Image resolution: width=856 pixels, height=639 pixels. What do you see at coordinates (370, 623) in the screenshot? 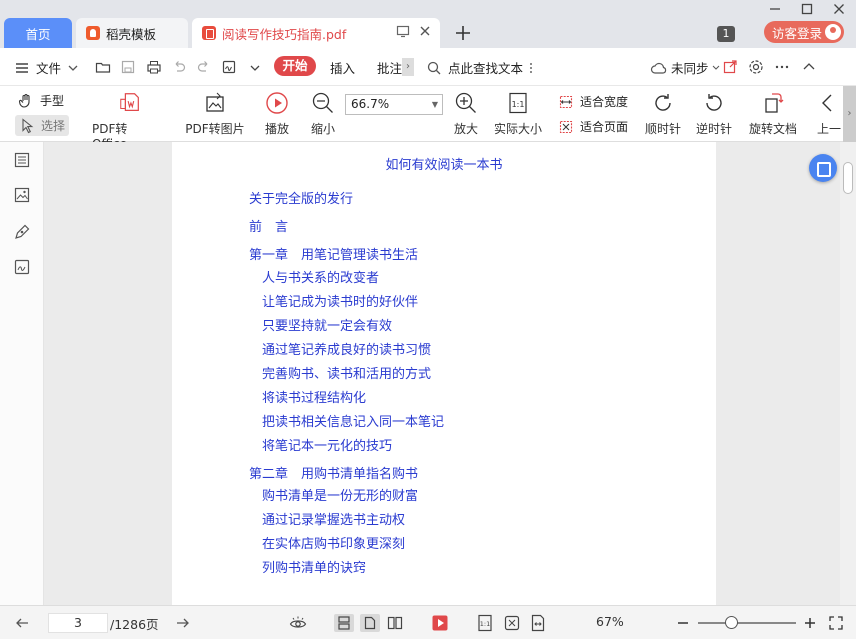
I see `single-page-view-icon` at bounding box center [370, 623].